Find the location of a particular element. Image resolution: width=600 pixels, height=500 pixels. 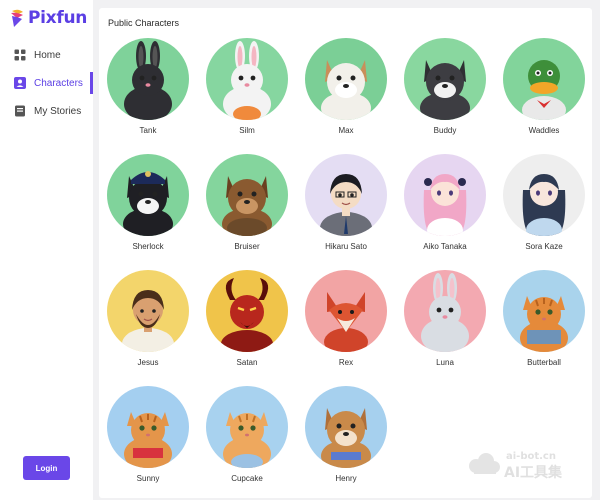

nav-label: Characters is located at coordinates (58, 83).